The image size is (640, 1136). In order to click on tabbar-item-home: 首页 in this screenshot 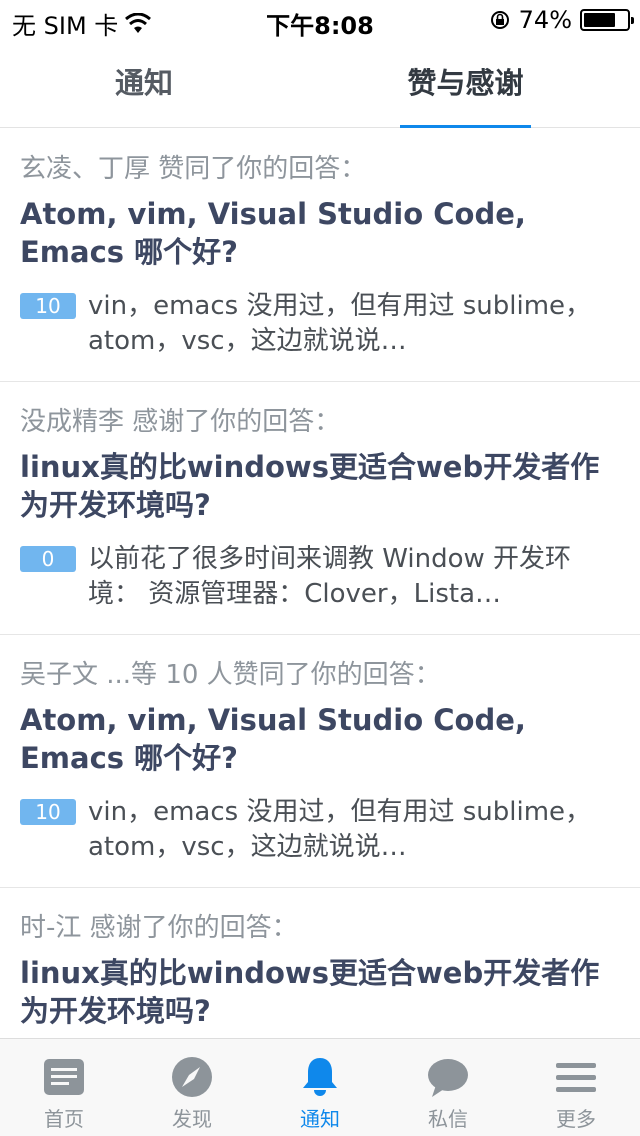, I will do `click(64, 1087)`.